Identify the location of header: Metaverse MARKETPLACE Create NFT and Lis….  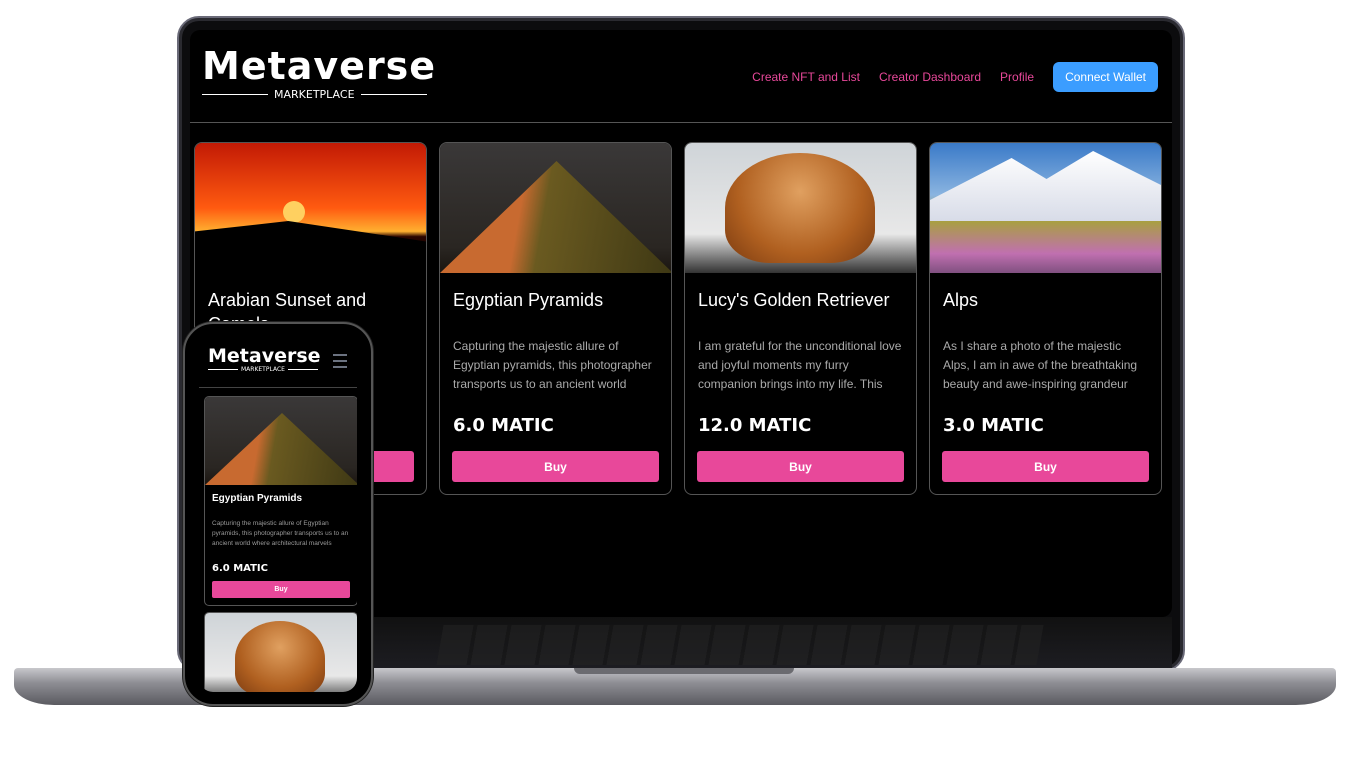
(681, 76).